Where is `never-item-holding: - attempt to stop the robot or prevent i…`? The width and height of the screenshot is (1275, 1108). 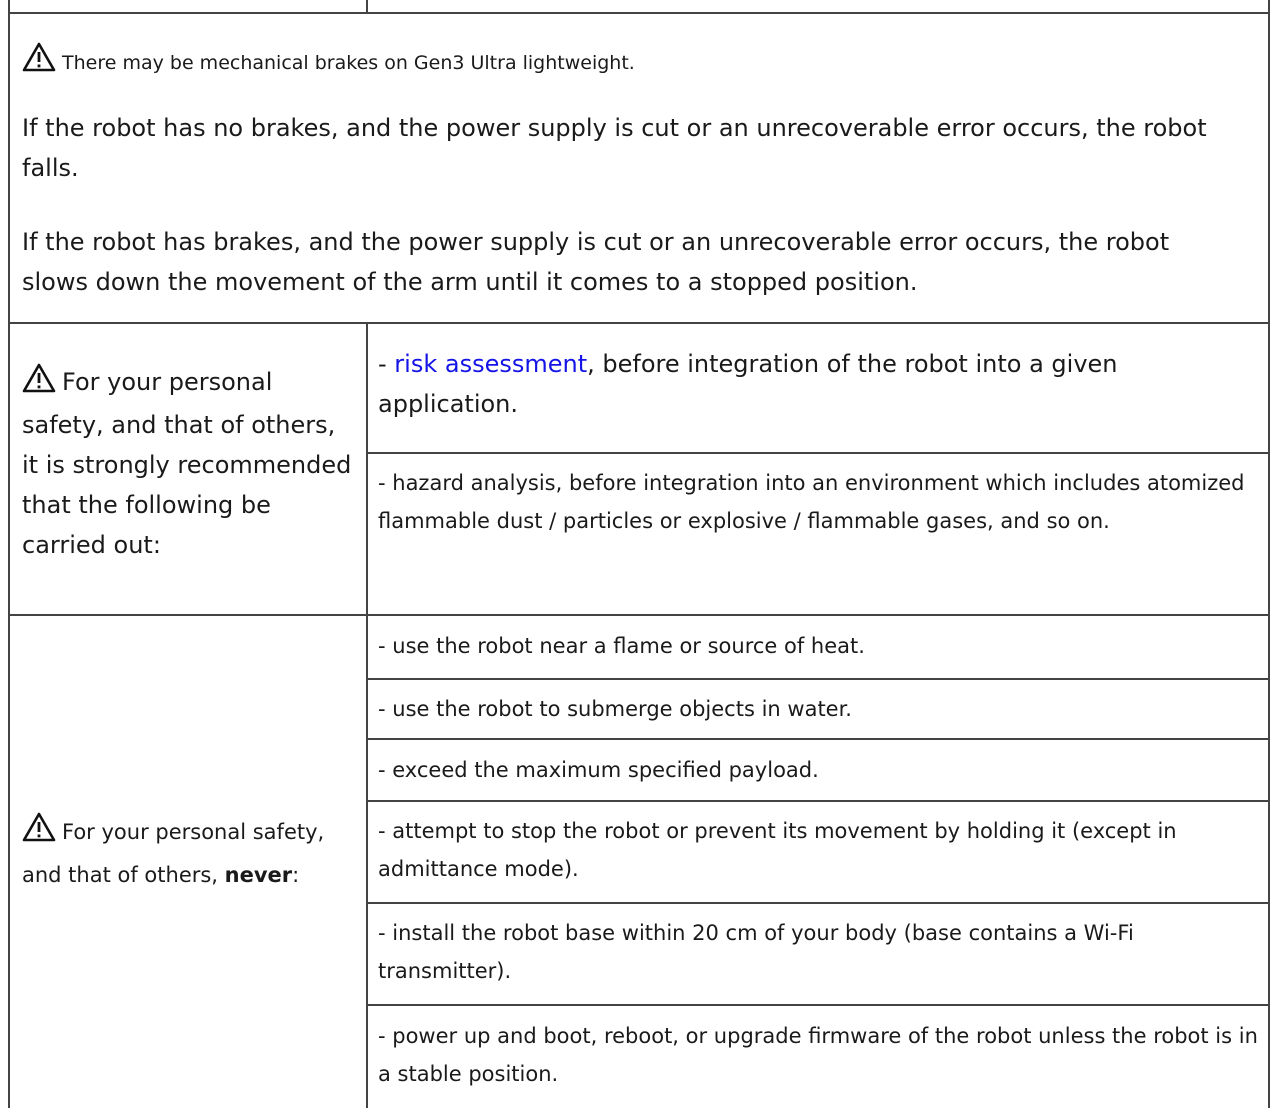
never-item-holding: - attempt to stop the robot or prevent i… is located at coordinates (777, 850).